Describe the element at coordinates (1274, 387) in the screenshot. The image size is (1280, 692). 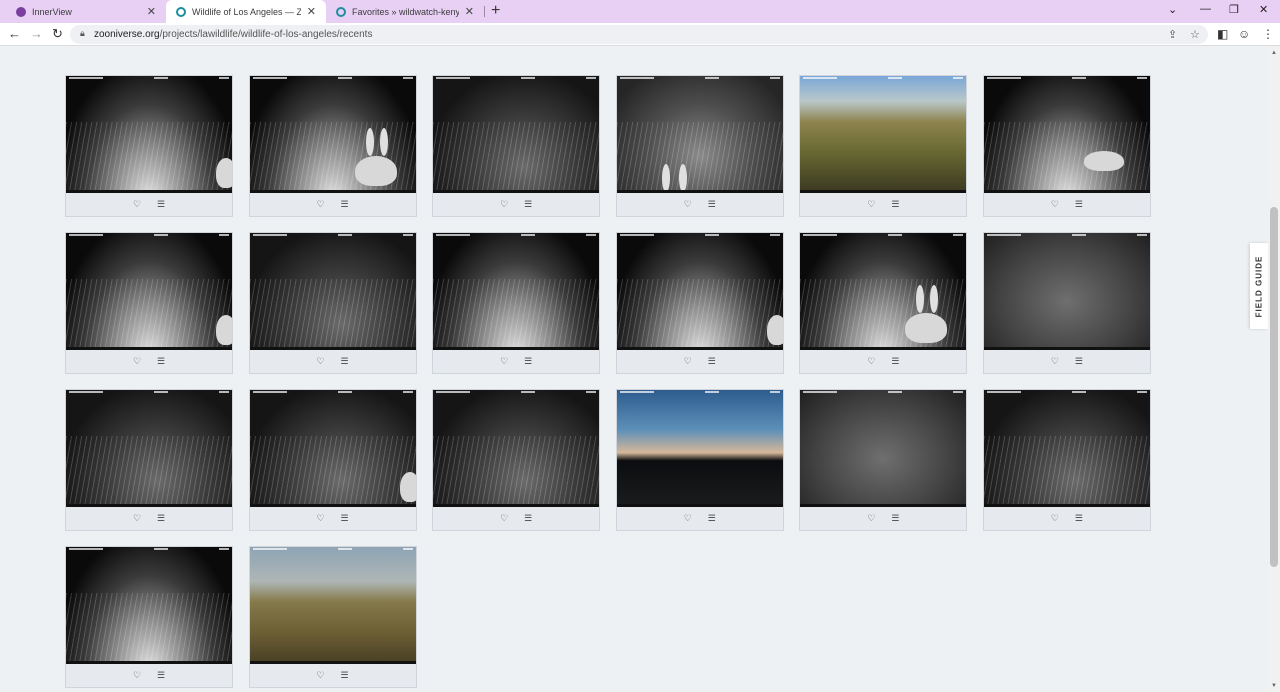
I see `scrollbar-thumb` at that location.